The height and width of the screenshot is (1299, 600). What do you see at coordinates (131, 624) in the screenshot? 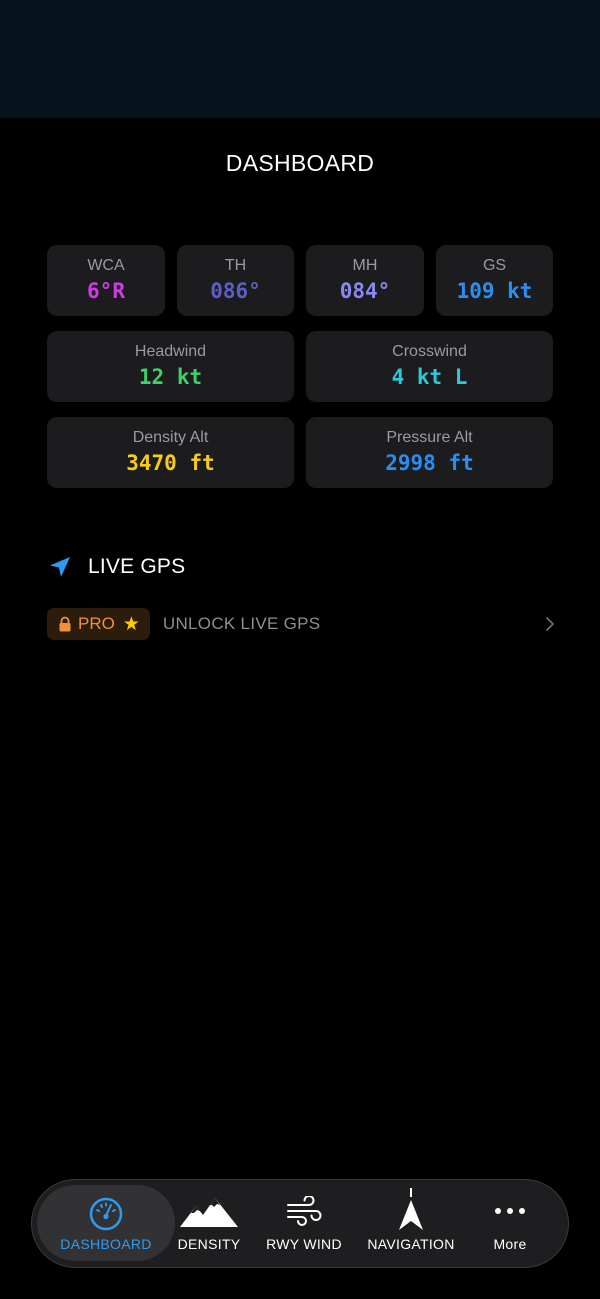
I see `star-icon: ★` at bounding box center [131, 624].